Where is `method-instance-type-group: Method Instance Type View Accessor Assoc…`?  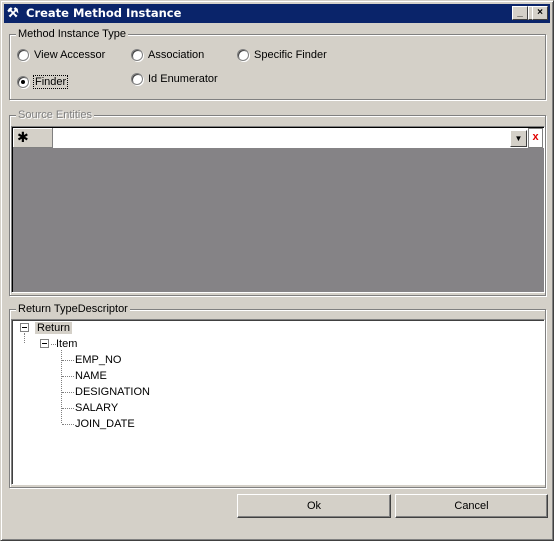 method-instance-type-group: Method Instance Type View Accessor Assoc… is located at coordinates (277, 63).